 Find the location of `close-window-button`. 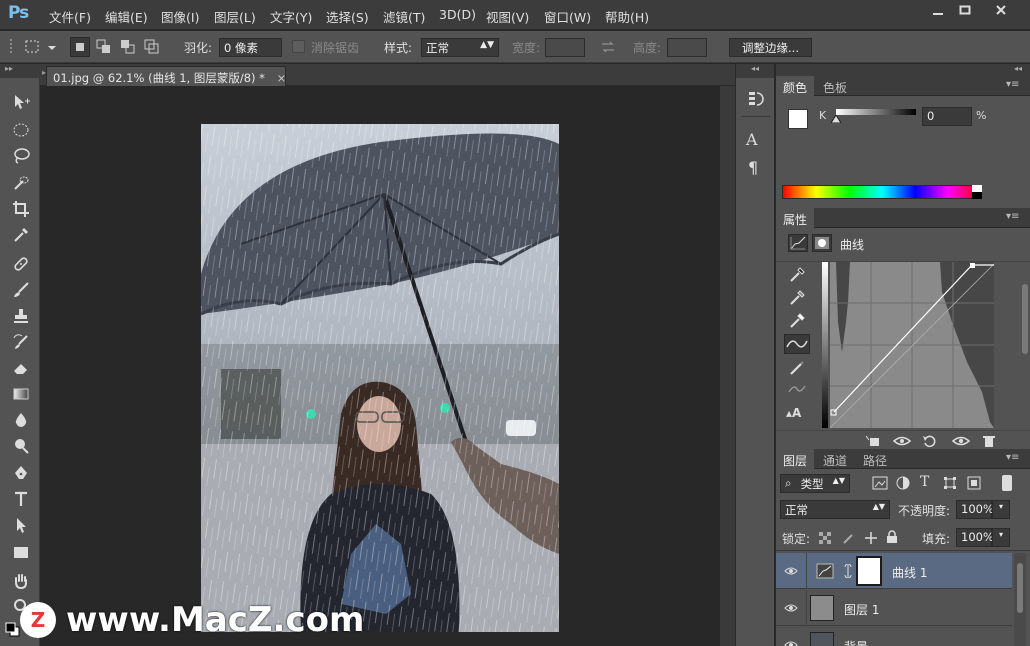

close-window-button is located at coordinates (1001, 10).